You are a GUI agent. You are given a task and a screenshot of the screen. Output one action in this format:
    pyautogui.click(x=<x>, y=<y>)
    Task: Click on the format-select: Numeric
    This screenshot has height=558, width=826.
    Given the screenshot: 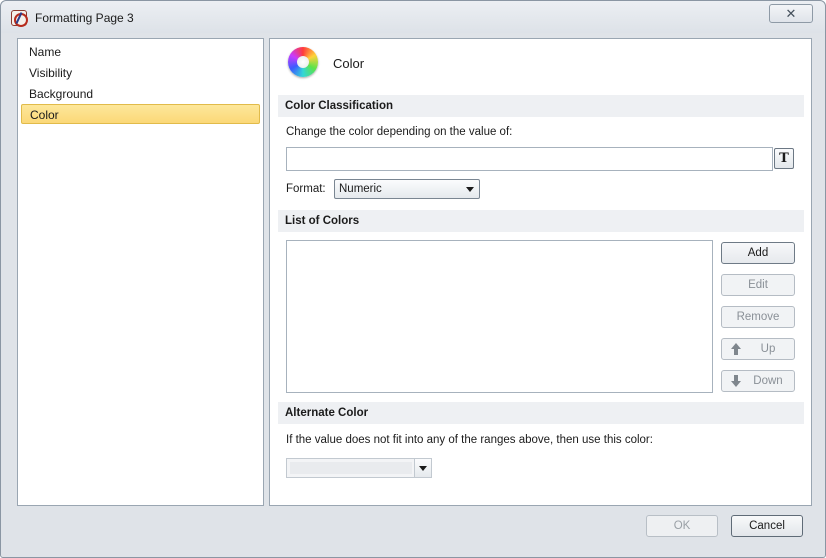 What is the action you would take?
    pyautogui.click(x=407, y=189)
    